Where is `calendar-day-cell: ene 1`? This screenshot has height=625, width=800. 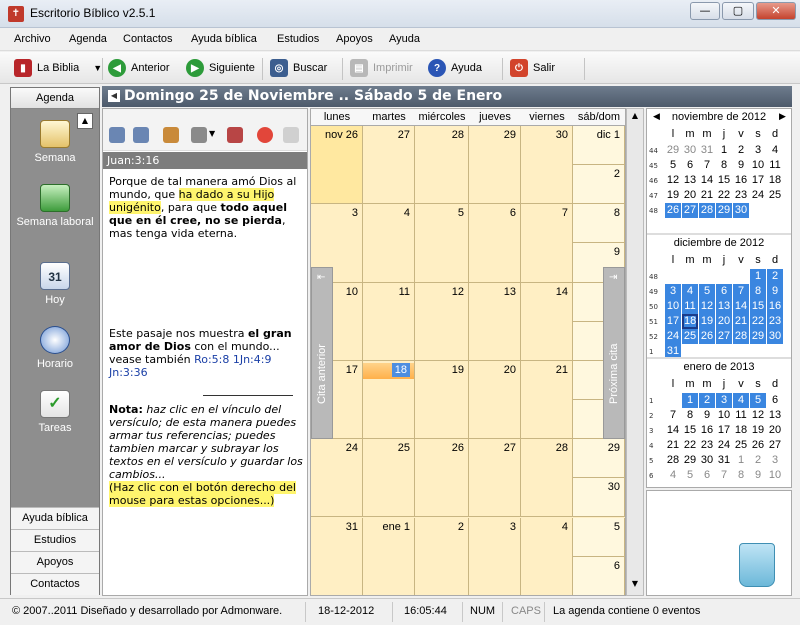 calendar-day-cell: ene 1 is located at coordinates (389, 556).